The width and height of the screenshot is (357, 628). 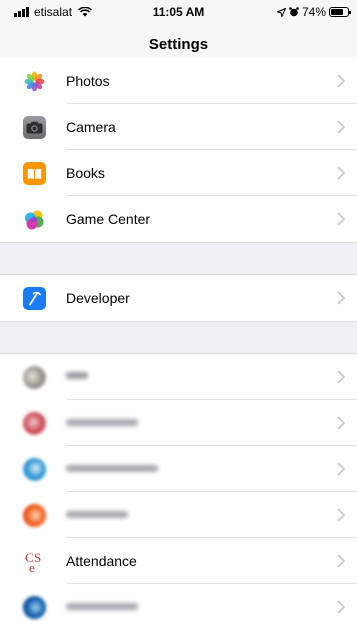 I want to click on cse-icon: C S e, so click(x=34, y=561).